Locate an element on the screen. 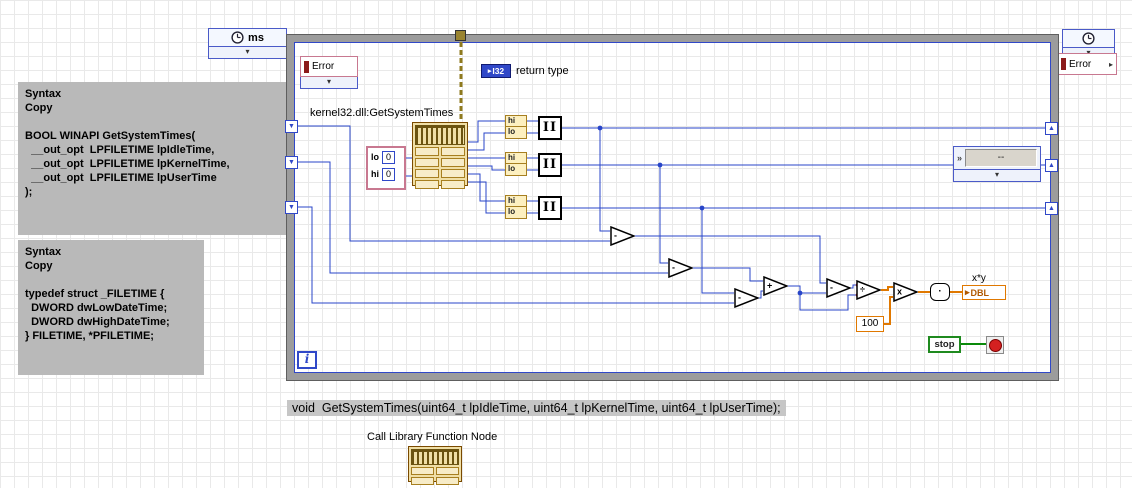  numeric-display-indicator: » -- is located at coordinates (997, 158).